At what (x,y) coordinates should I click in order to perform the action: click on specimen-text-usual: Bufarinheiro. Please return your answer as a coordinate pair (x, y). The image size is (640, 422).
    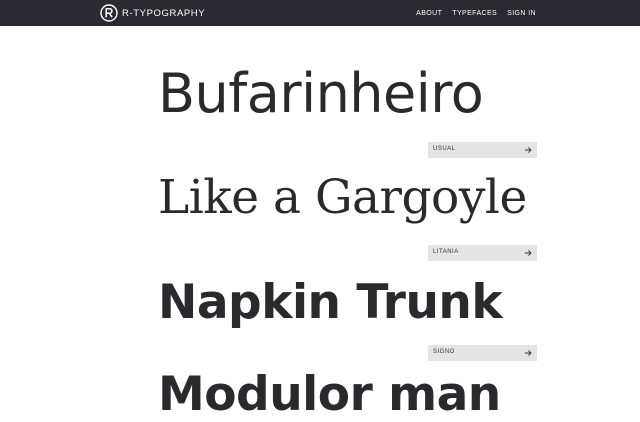
    Looking at the image, I should click on (321, 93).